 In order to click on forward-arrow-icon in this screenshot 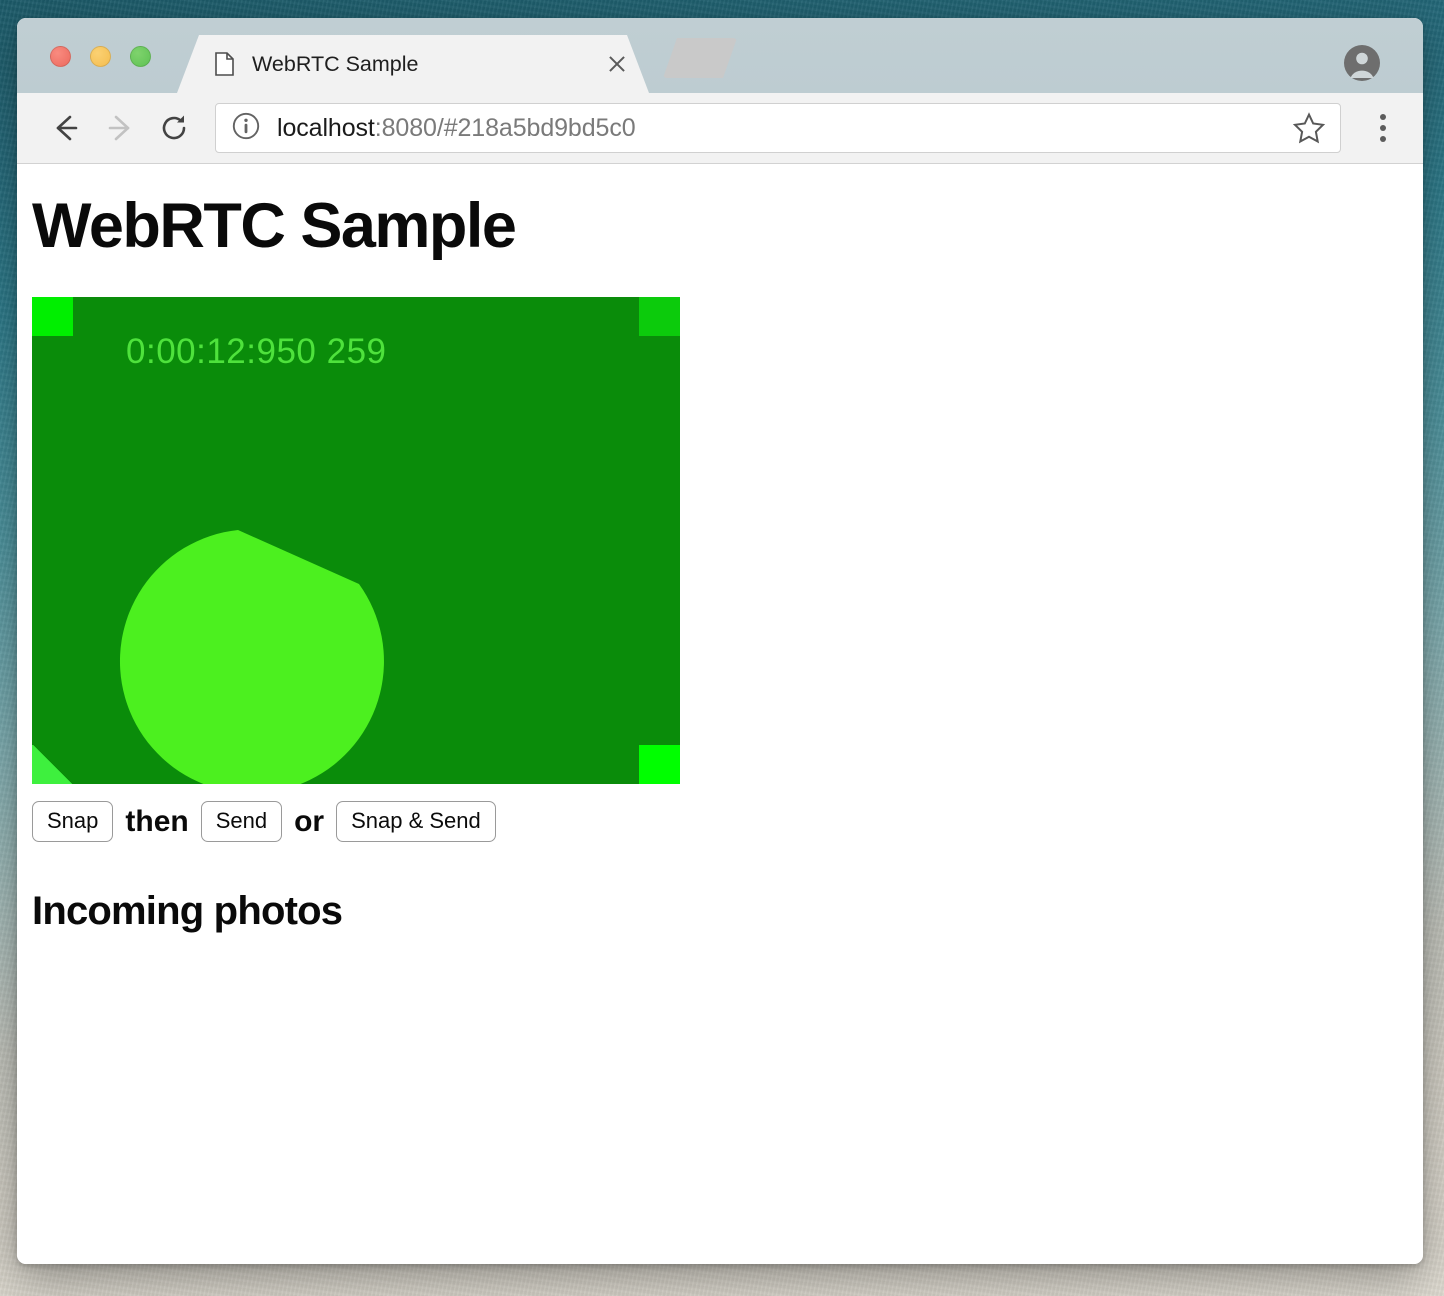, I will do `click(120, 128)`.